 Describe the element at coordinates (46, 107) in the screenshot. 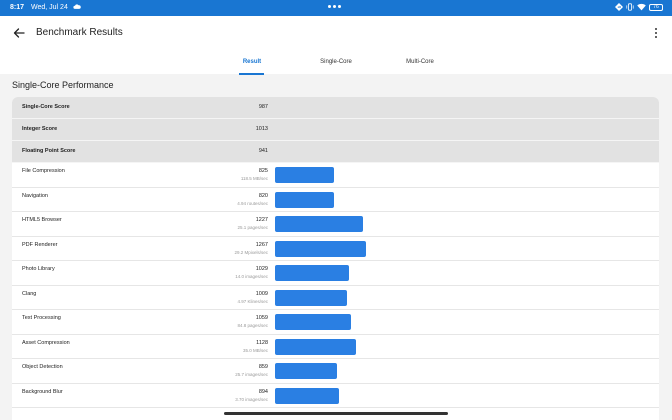

I see `summary-label: Single-Core Score` at that location.